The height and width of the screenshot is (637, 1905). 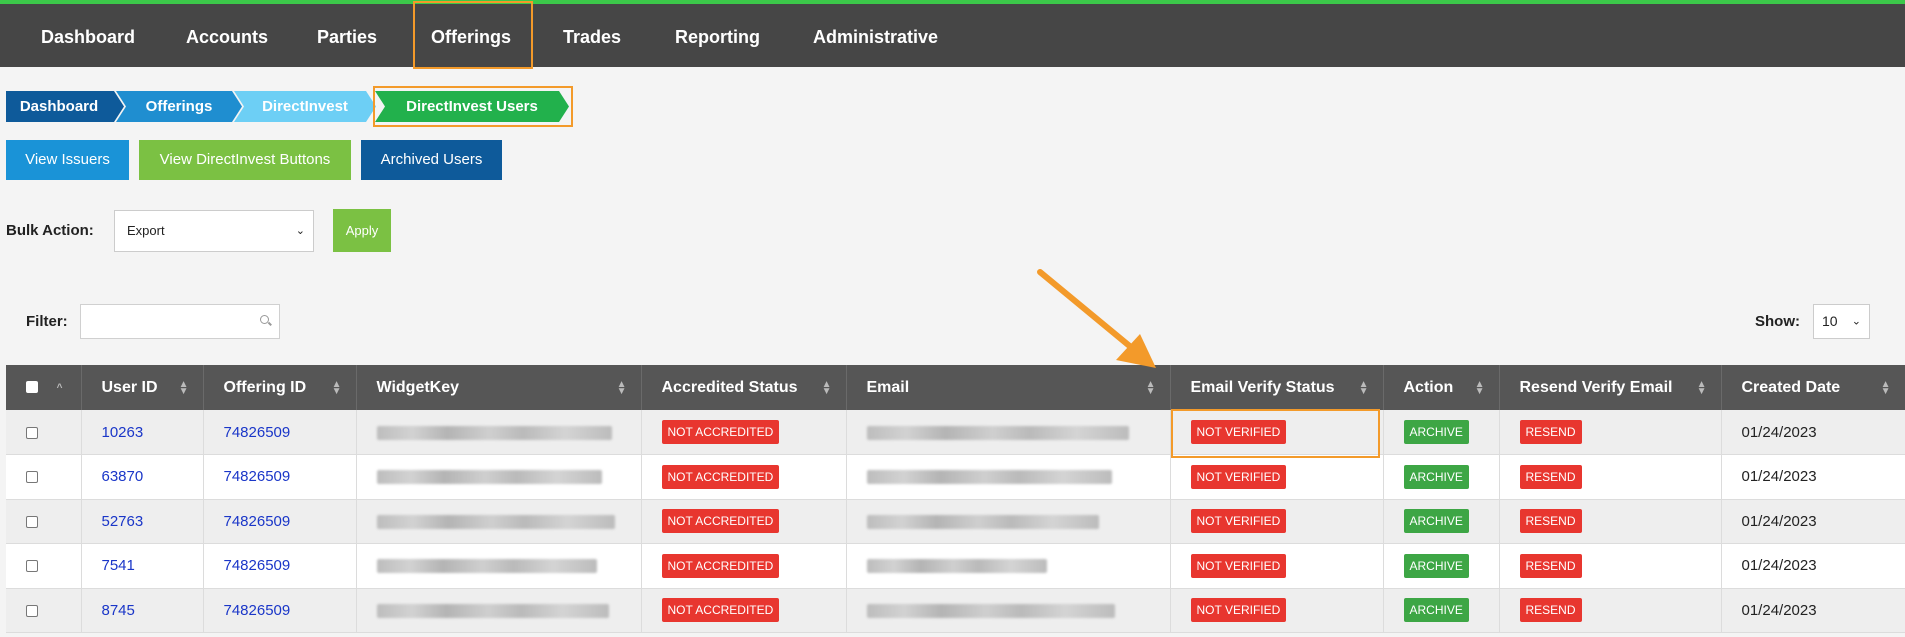 What do you see at coordinates (88, 37) in the screenshot?
I see `nav-dashboard: Dashboard` at bounding box center [88, 37].